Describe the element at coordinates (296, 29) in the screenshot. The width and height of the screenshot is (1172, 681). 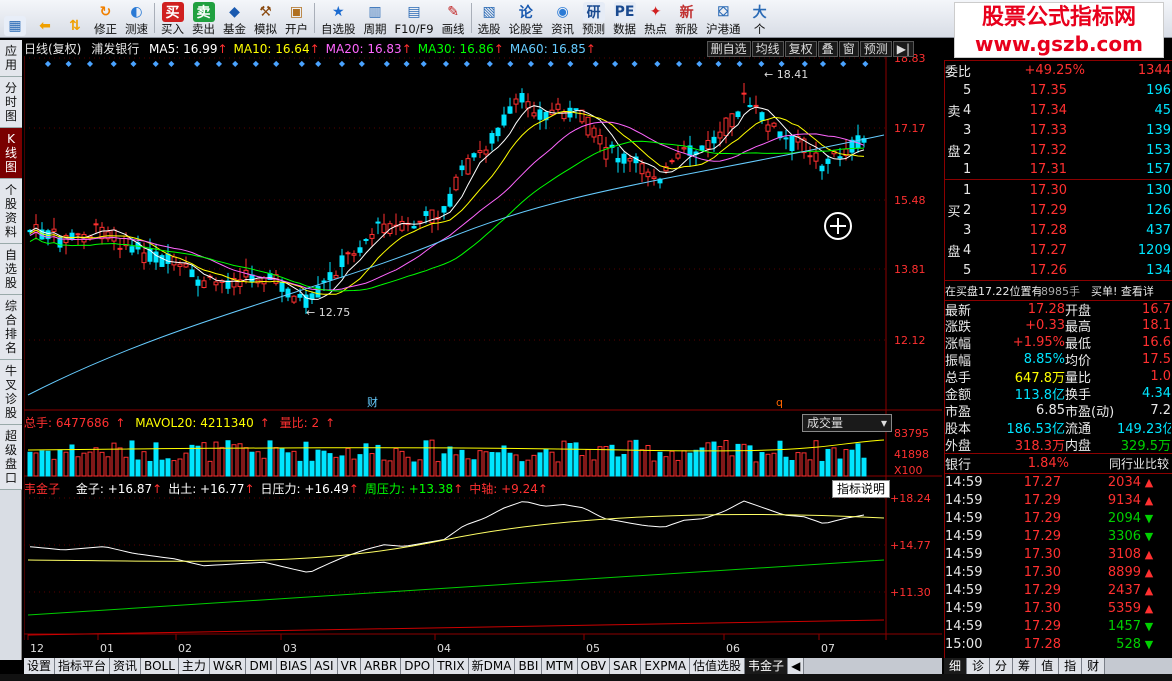
I see `toolbar-label: 开户` at that location.